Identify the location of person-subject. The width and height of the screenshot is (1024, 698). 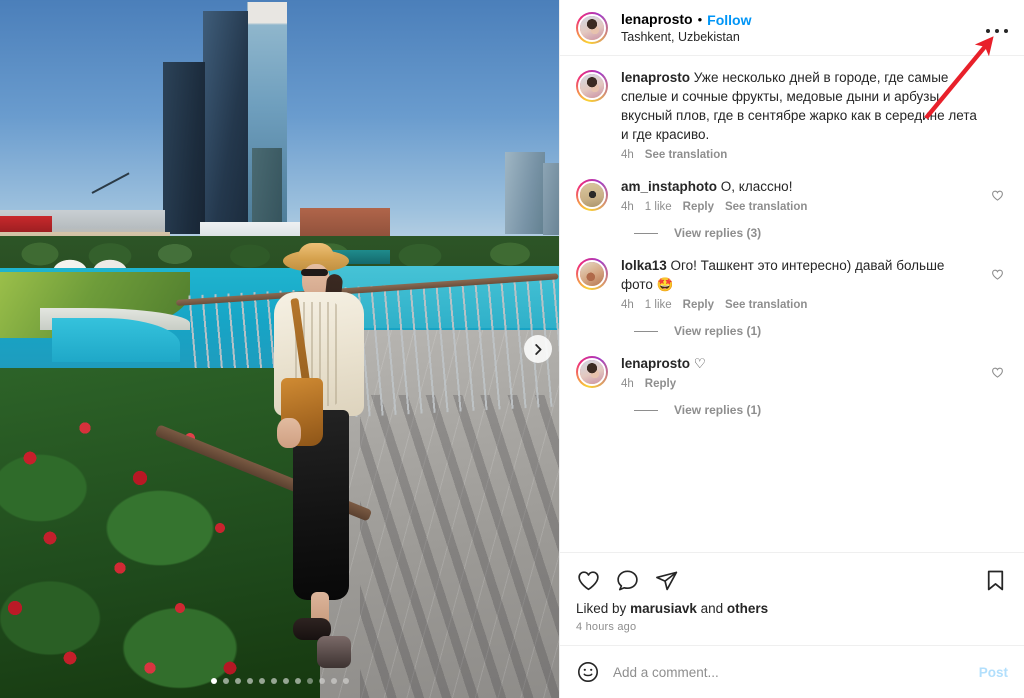
(320, 459).